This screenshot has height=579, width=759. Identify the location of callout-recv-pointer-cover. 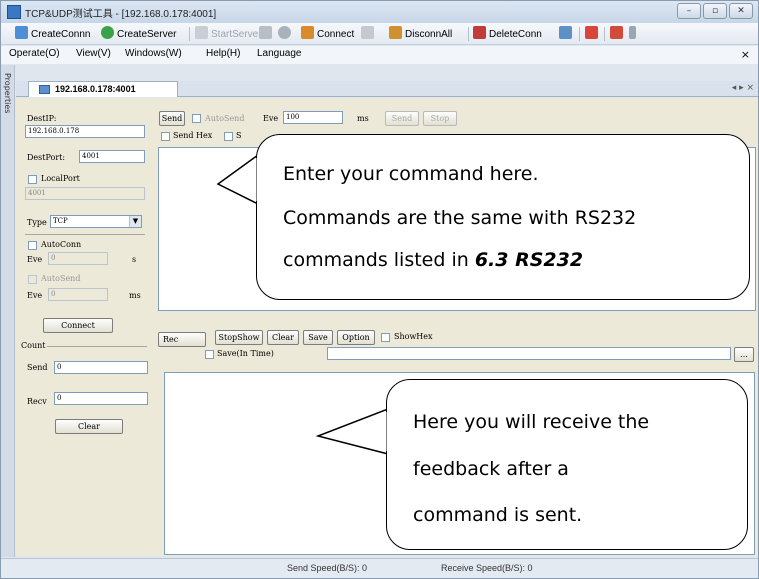
(388, 431).